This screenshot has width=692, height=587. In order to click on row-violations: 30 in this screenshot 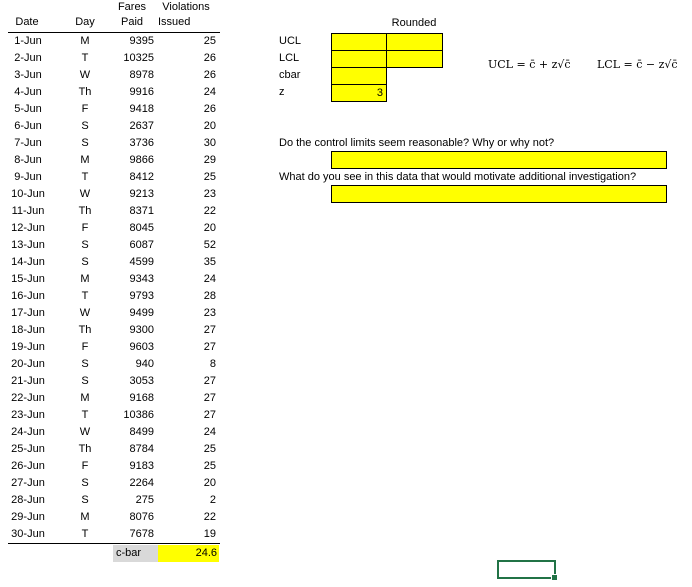, I will do `click(188, 143)`.